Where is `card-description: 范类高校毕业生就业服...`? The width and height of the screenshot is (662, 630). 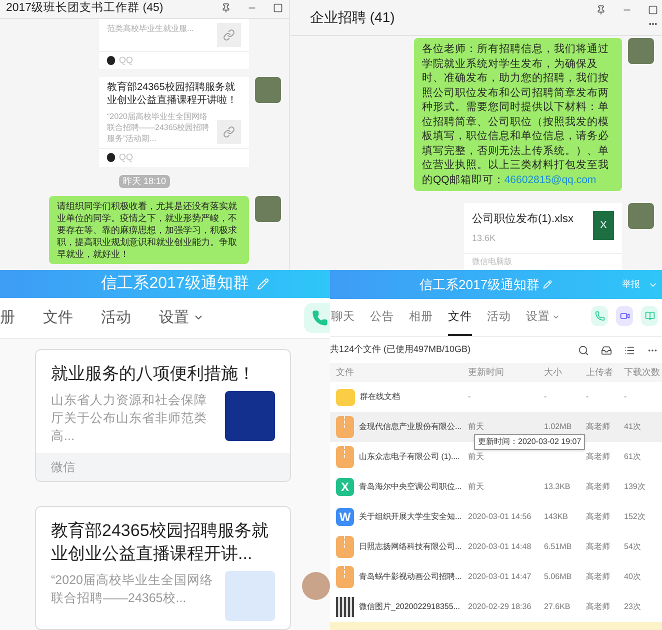
card-description: 范类高校毕业生就业服... is located at coordinates (151, 28).